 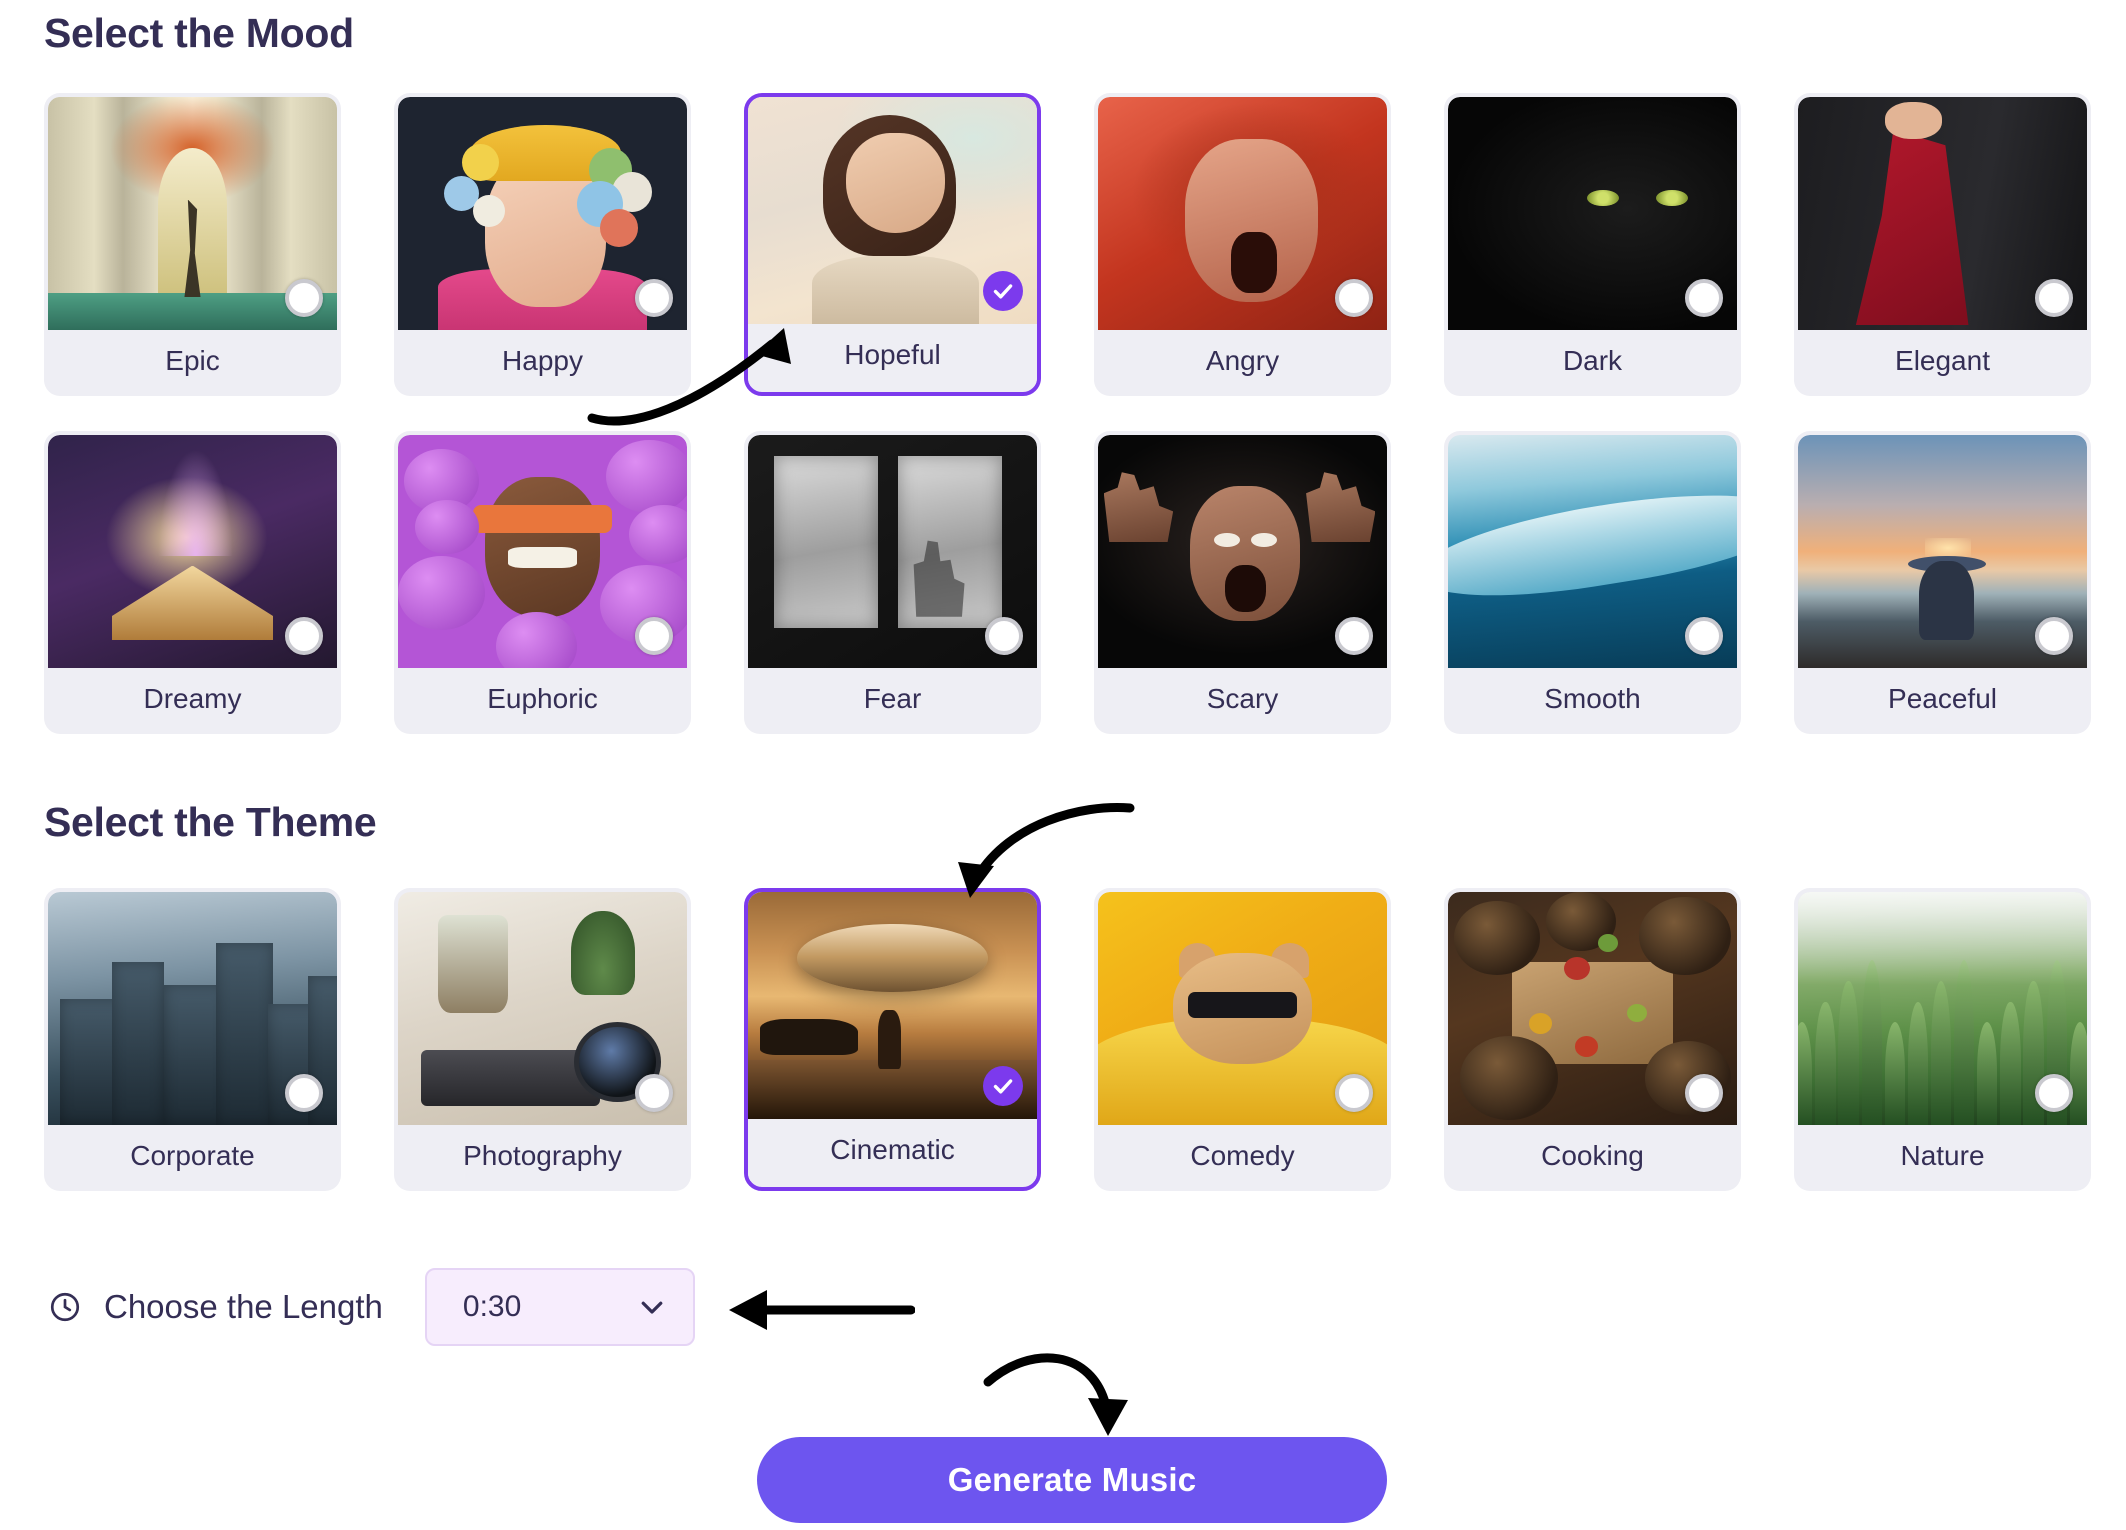 I want to click on card-label: Elegant, so click(x=1942, y=361).